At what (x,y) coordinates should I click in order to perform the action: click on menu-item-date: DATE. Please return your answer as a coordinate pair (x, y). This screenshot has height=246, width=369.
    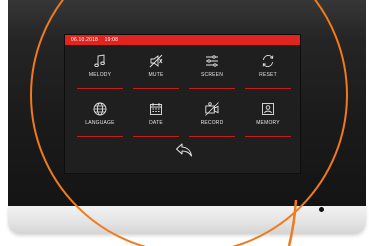
    Looking at the image, I should click on (156, 118).